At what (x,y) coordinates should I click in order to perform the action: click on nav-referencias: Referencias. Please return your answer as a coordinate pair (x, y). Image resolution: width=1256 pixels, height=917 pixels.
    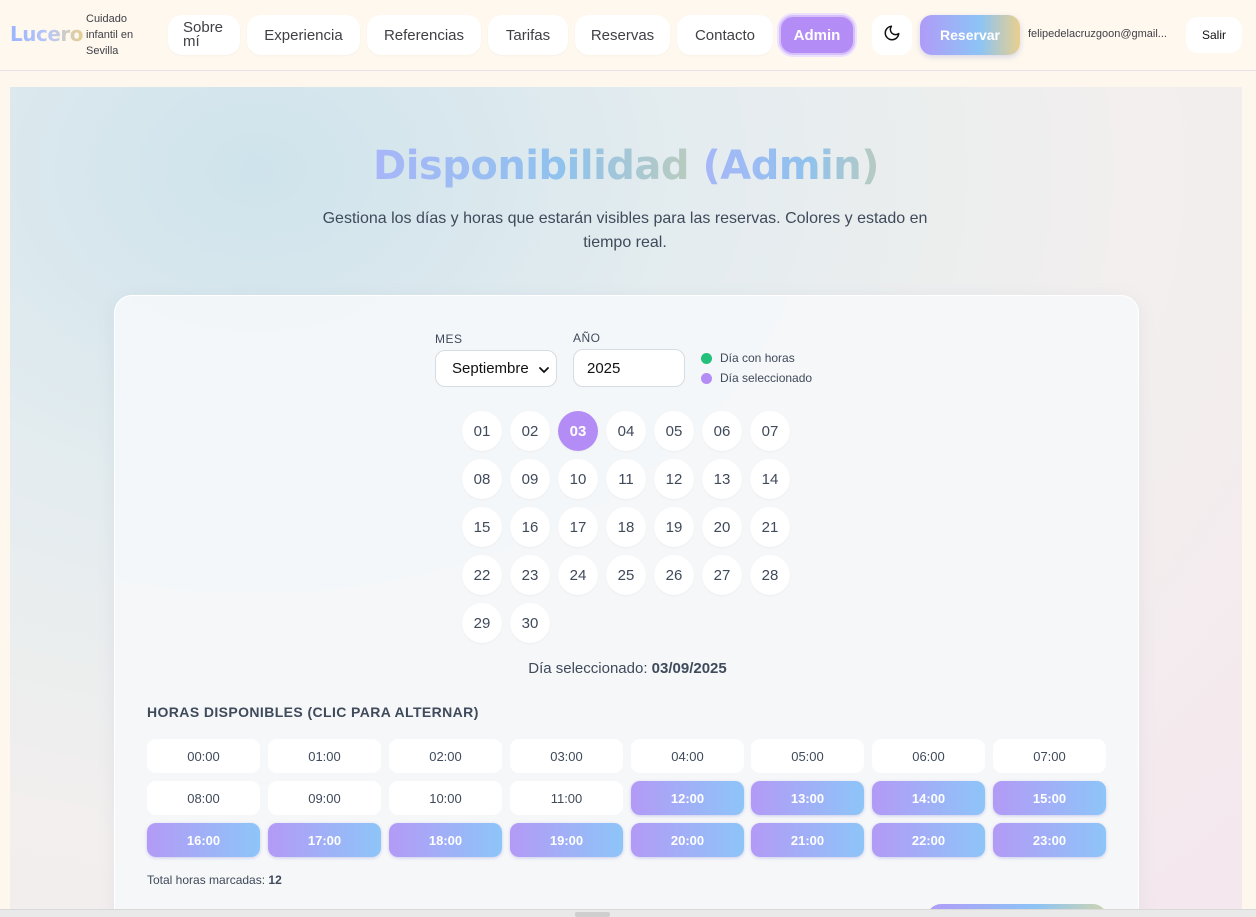
    Looking at the image, I should click on (424, 35).